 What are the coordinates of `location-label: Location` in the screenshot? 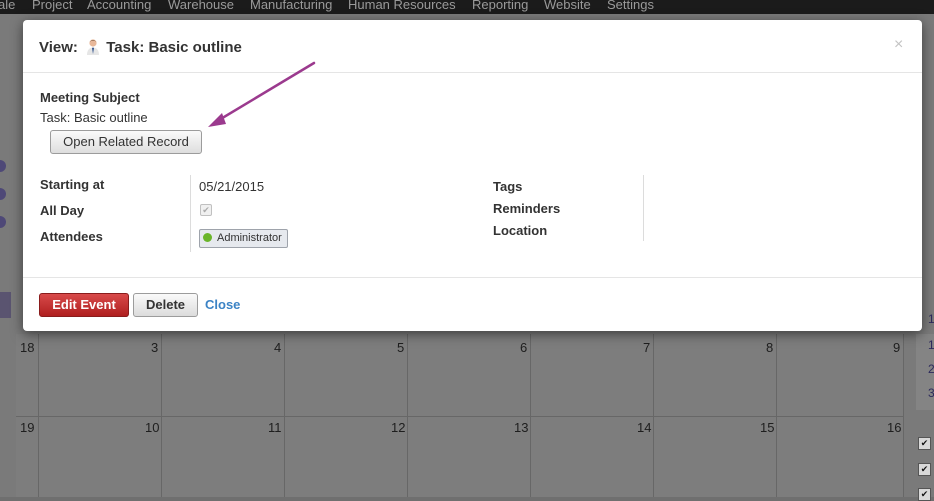 It's located at (520, 230).